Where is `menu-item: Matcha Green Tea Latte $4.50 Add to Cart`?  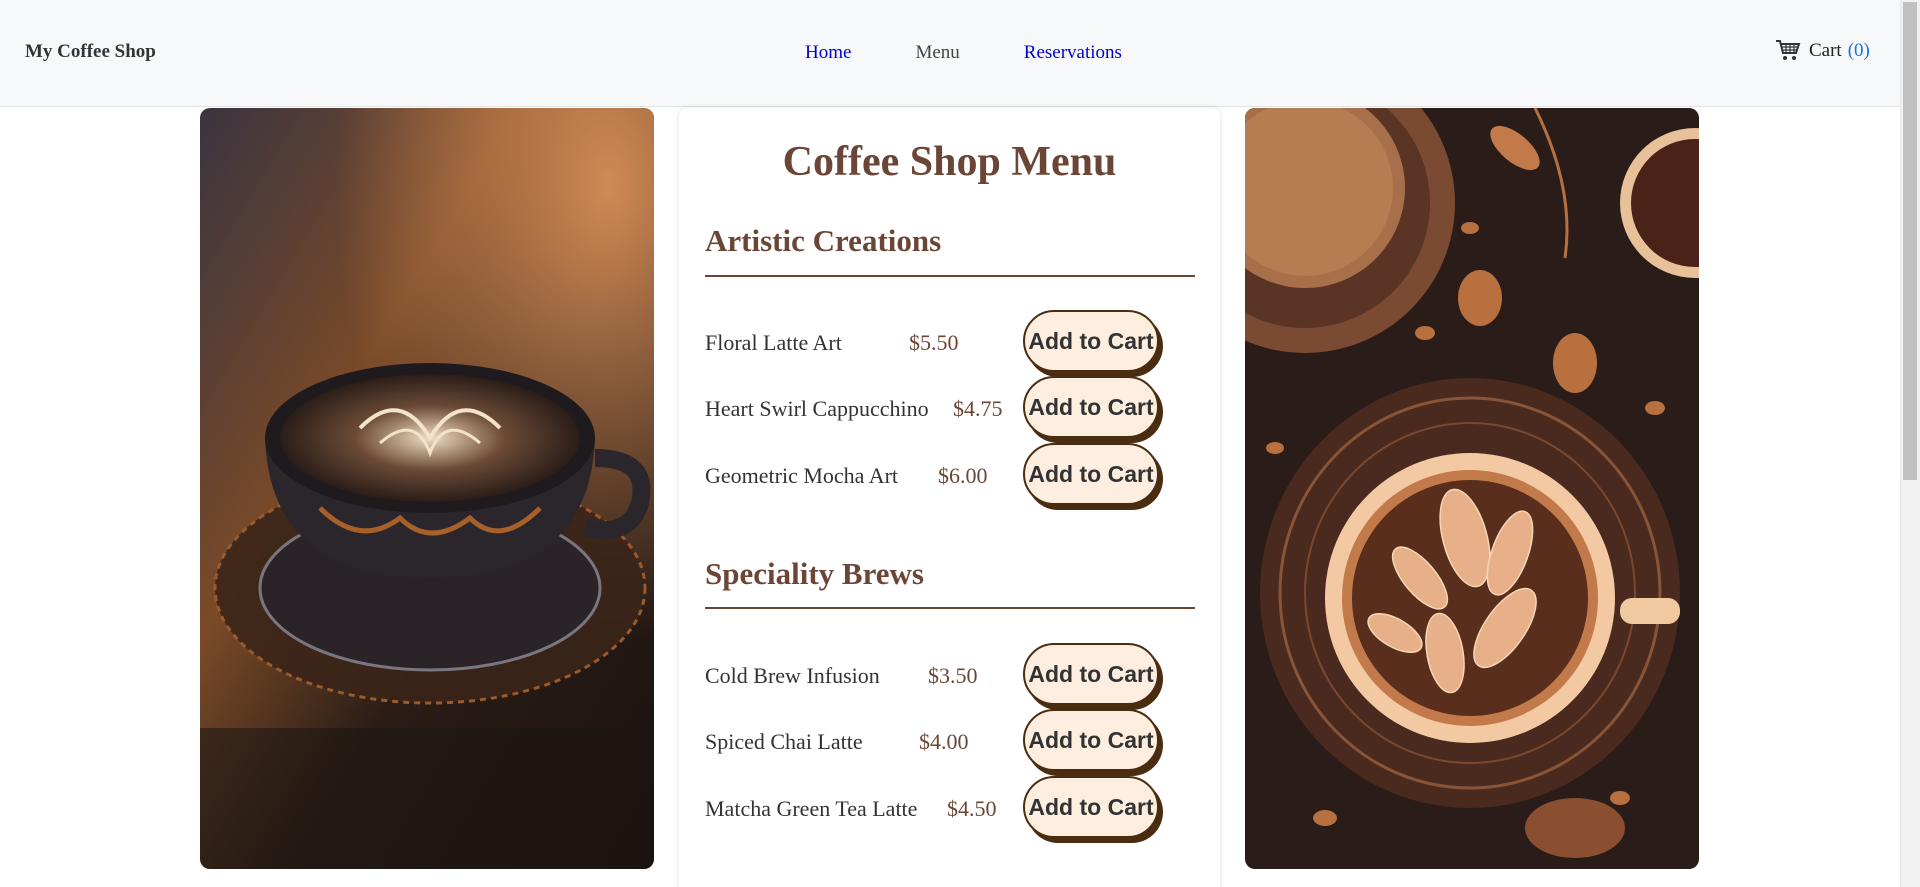 menu-item: Matcha Green Tea Latte $4.50 Add to Cart is located at coordinates (955, 809).